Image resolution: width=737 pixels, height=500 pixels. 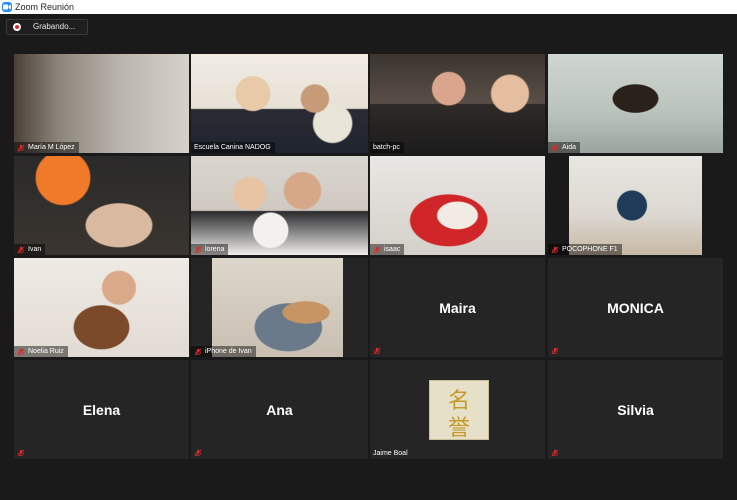 I want to click on participant-name-tag: Jaime Boal, so click(x=391, y=453).